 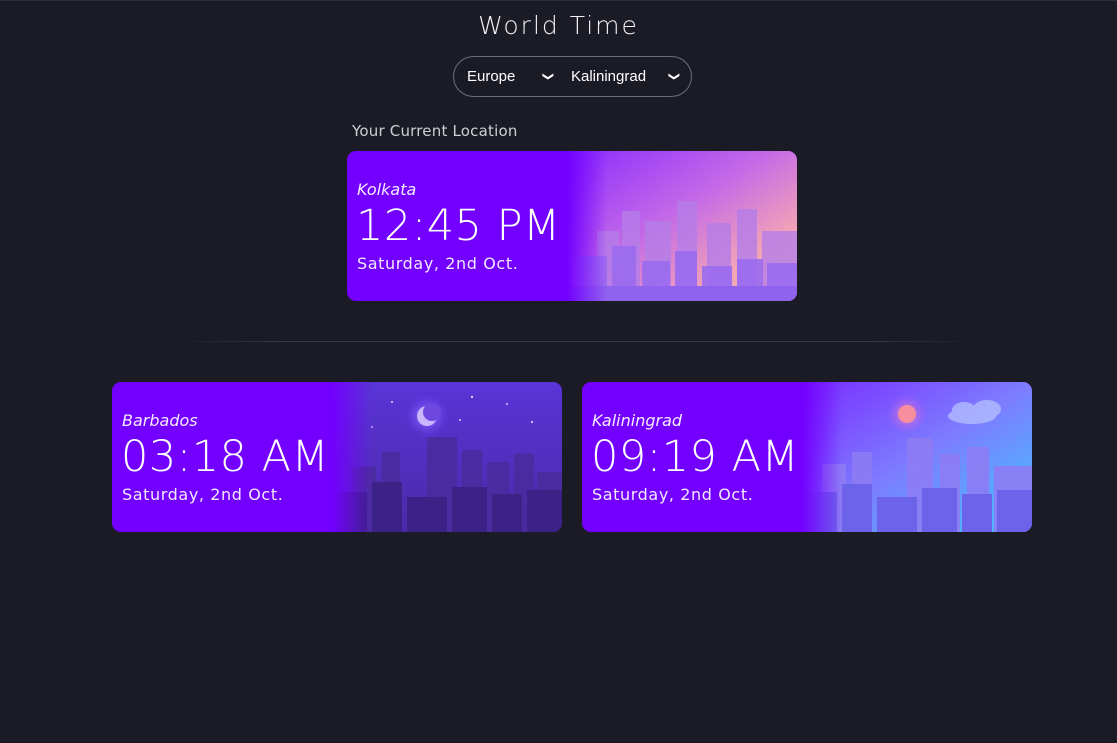 I want to click on current-time: 12:45 PM, so click(x=458, y=226).